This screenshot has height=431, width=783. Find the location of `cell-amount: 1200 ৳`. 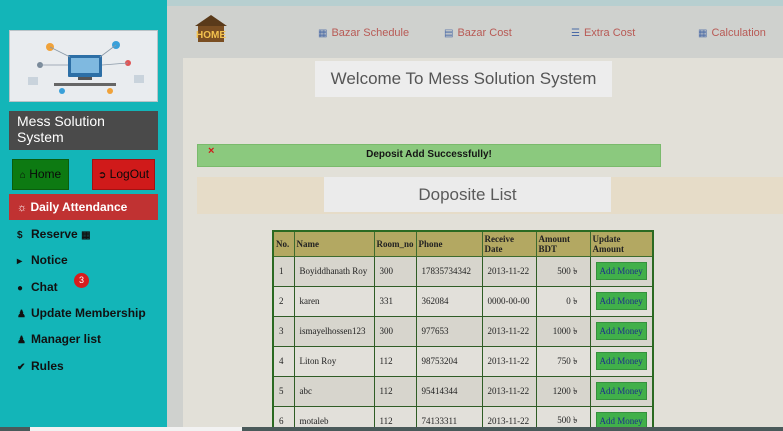

cell-amount: 1200 ৳ is located at coordinates (563, 391).